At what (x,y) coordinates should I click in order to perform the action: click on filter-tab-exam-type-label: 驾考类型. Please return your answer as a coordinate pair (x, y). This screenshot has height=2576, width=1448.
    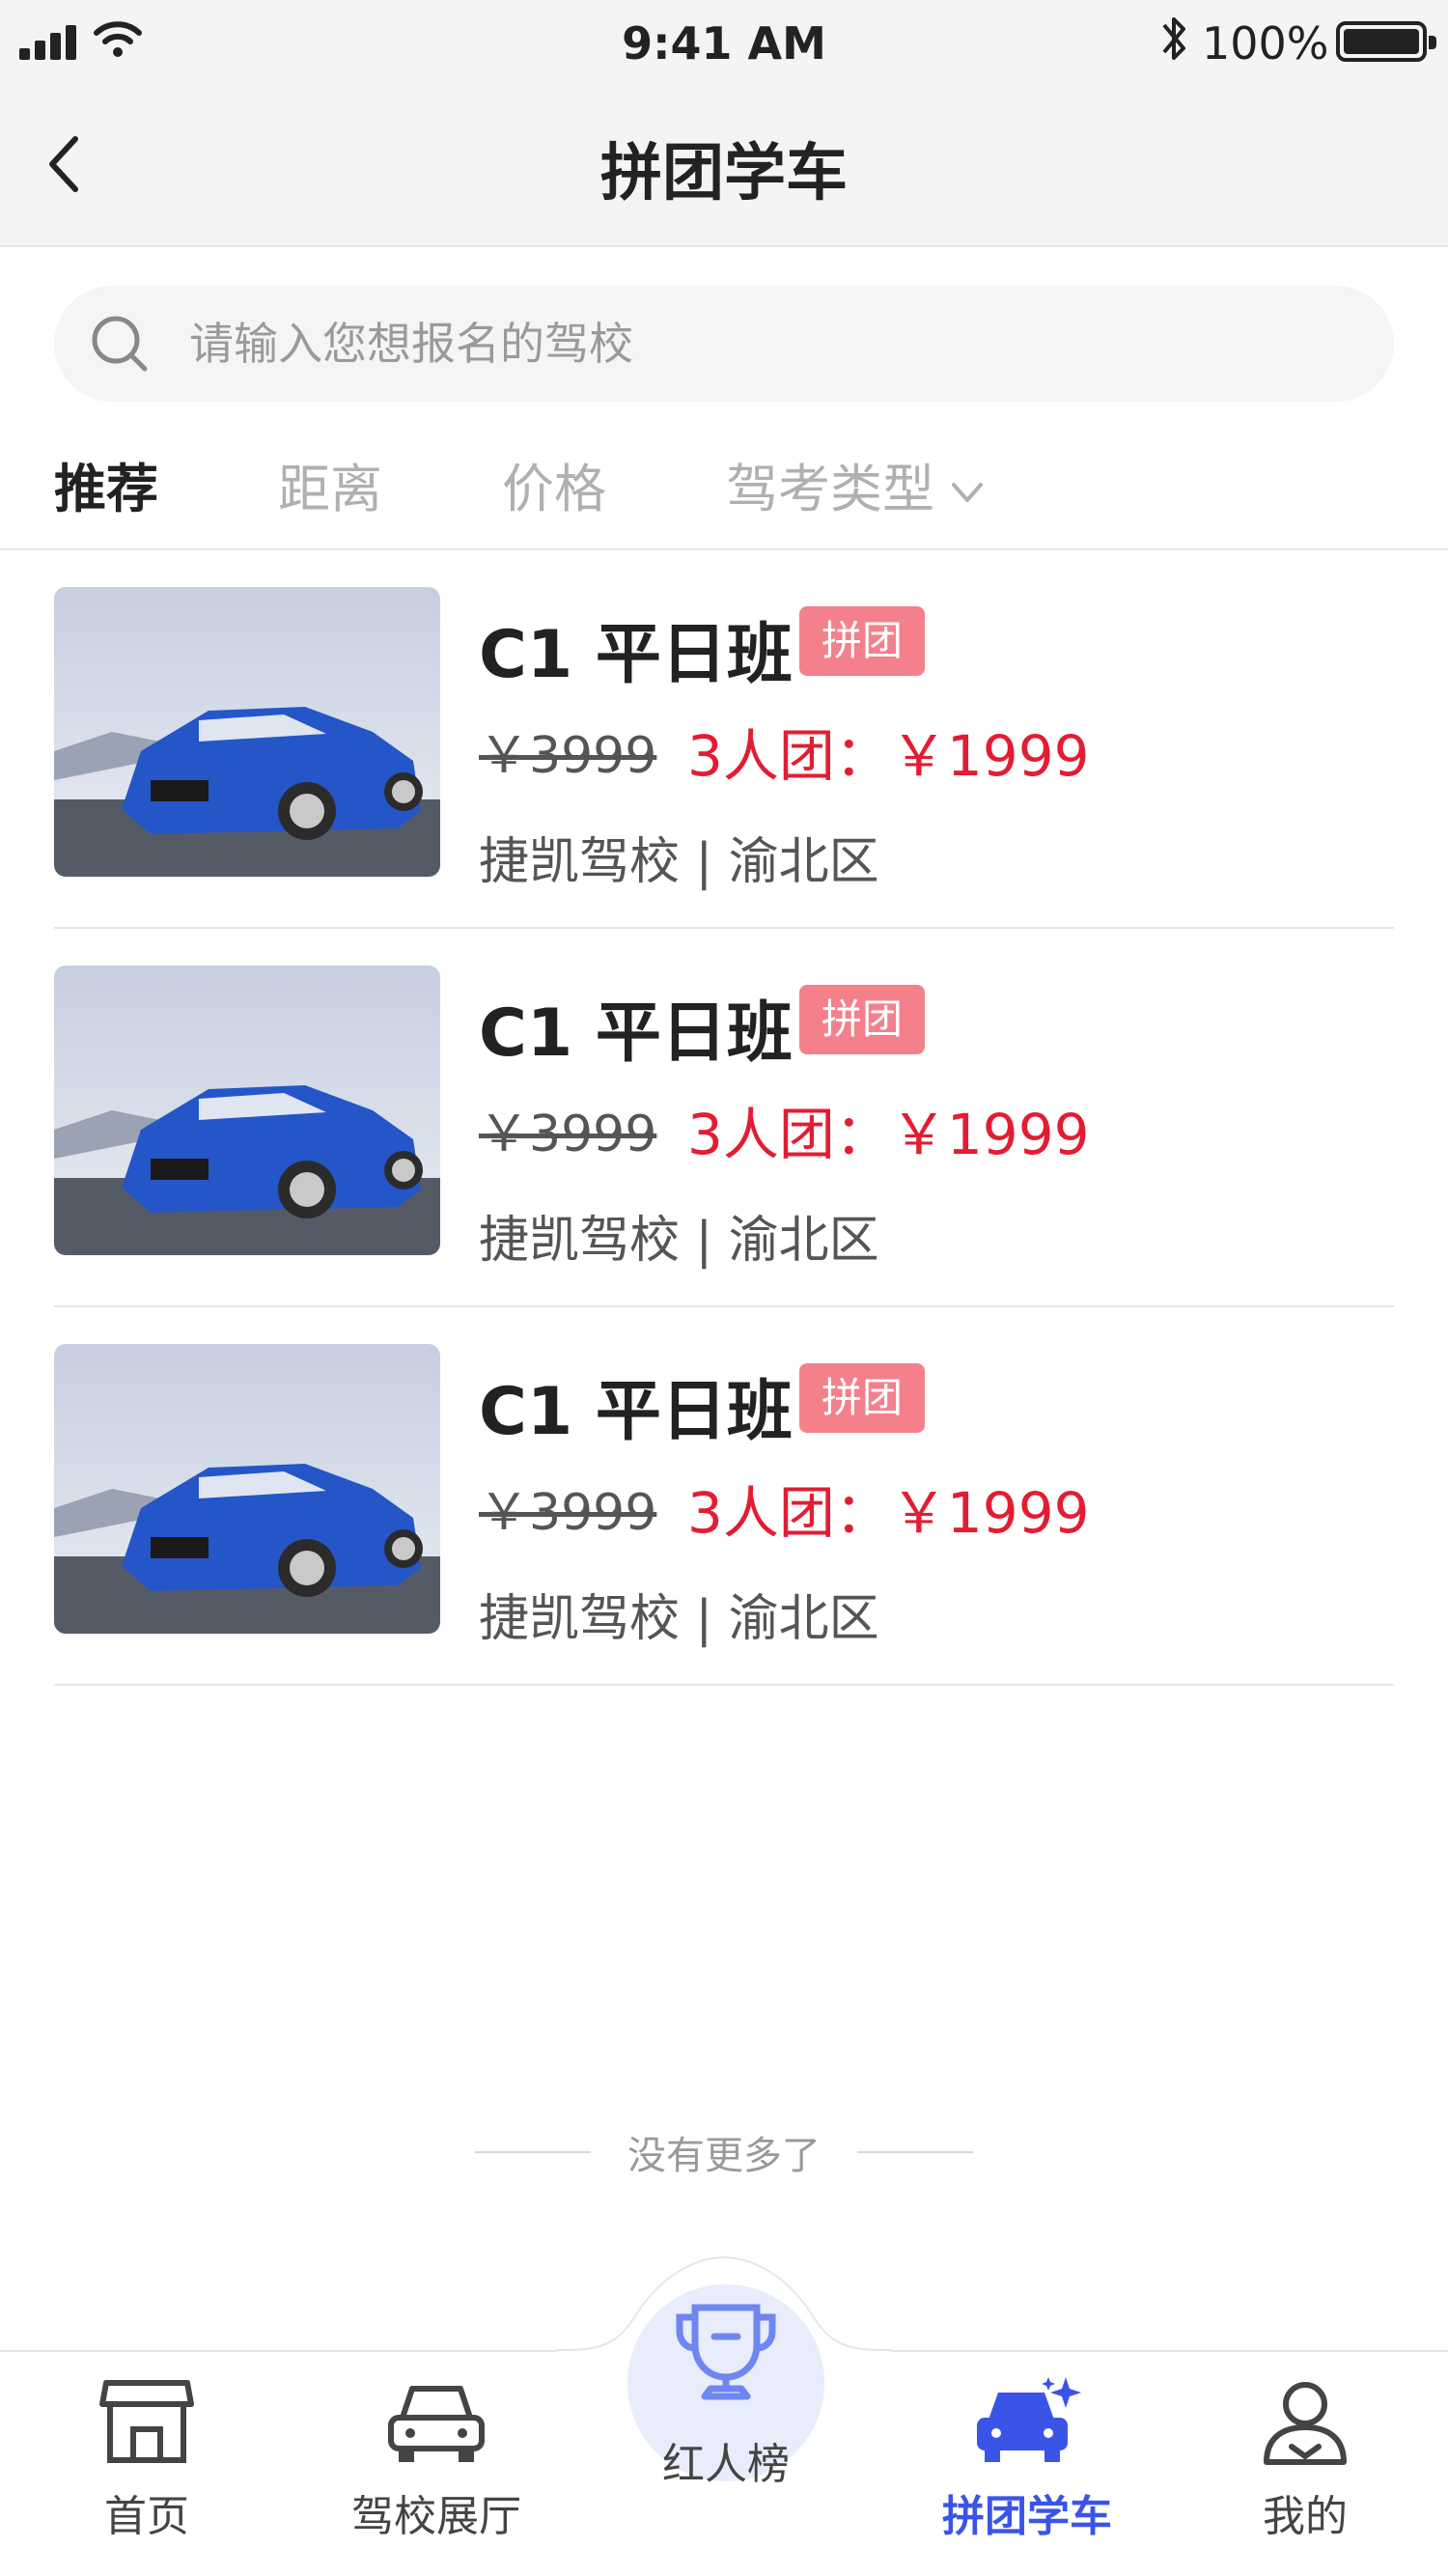
    Looking at the image, I should click on (830, 489).